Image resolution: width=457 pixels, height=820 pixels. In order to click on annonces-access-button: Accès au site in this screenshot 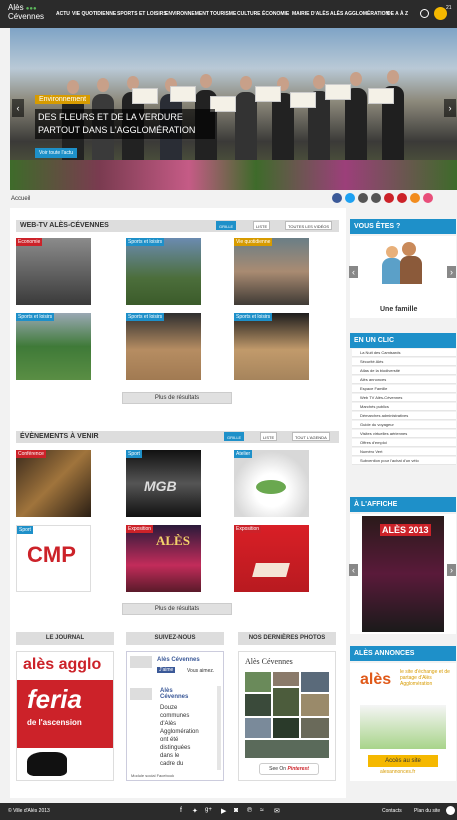, I will do `click(403, 761)`.